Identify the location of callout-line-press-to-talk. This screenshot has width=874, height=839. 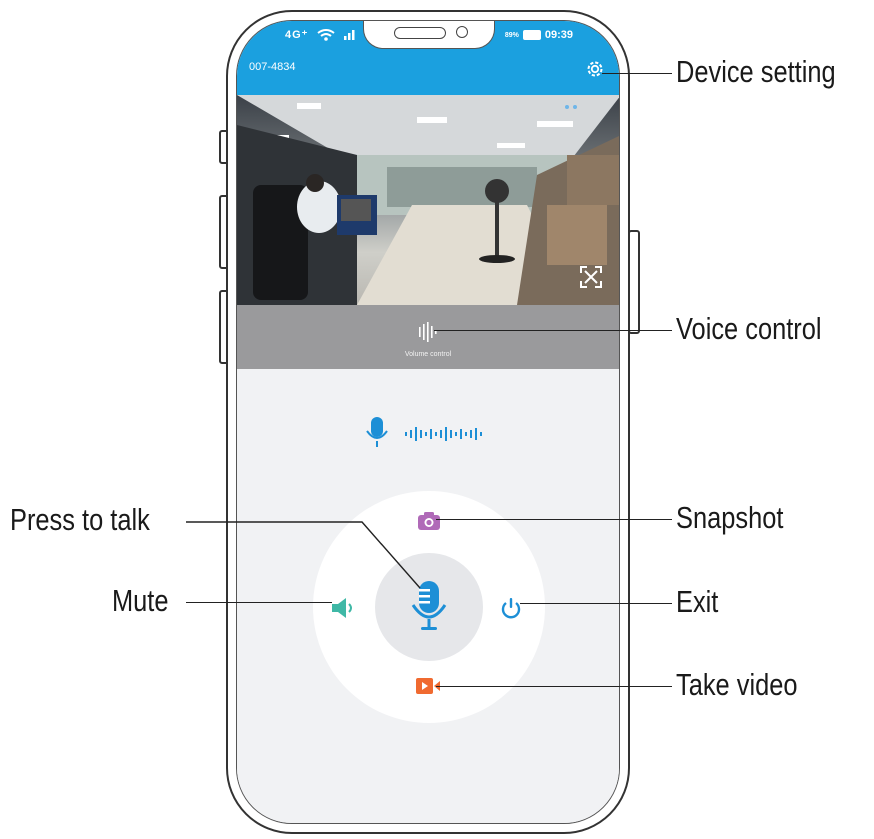
(303, 555).